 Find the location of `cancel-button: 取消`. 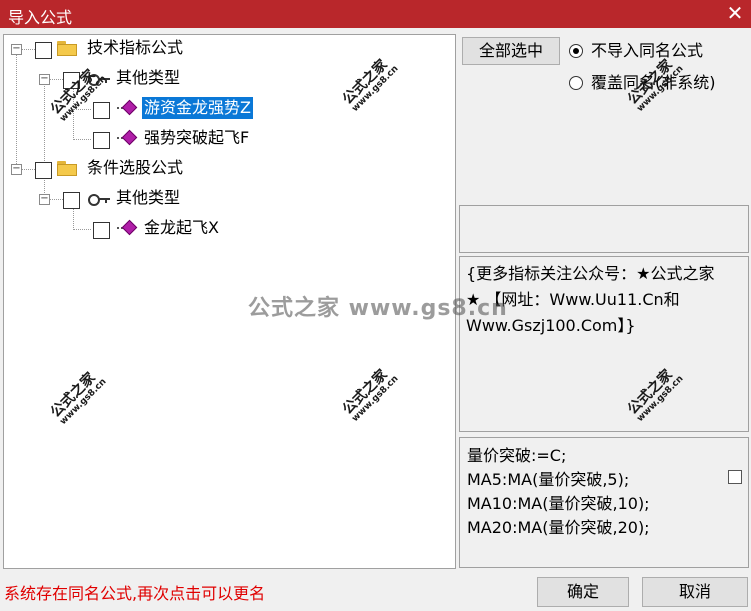

cancel-button: 取消 is located at coordinates (695, 592).